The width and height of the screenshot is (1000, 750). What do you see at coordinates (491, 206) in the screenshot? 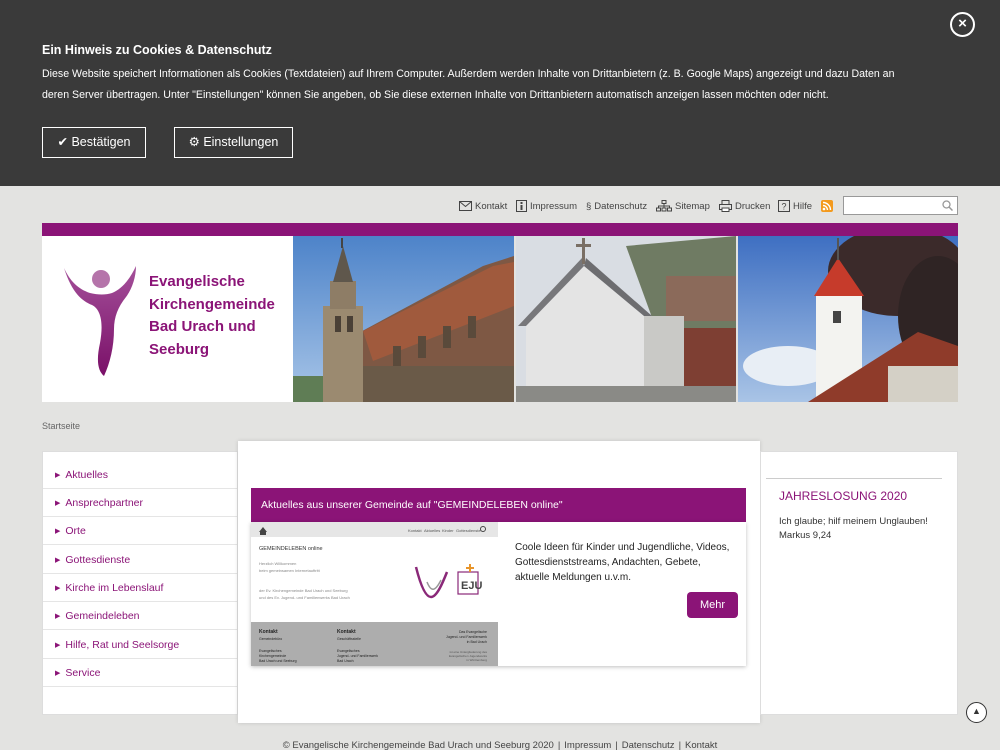
I see `contact-label: Kontakt` at bounding box center [491, 206].